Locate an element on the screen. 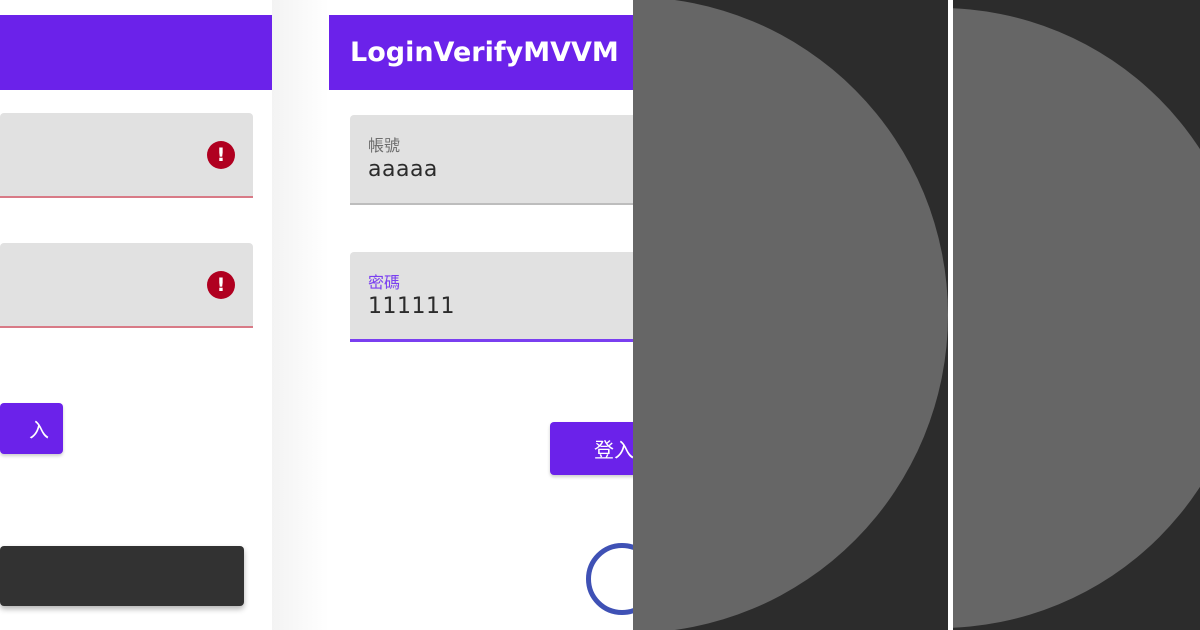 The width and height of the screenshot is (1200, 630). password-input: 111111 is located at coordinates (411, 306).